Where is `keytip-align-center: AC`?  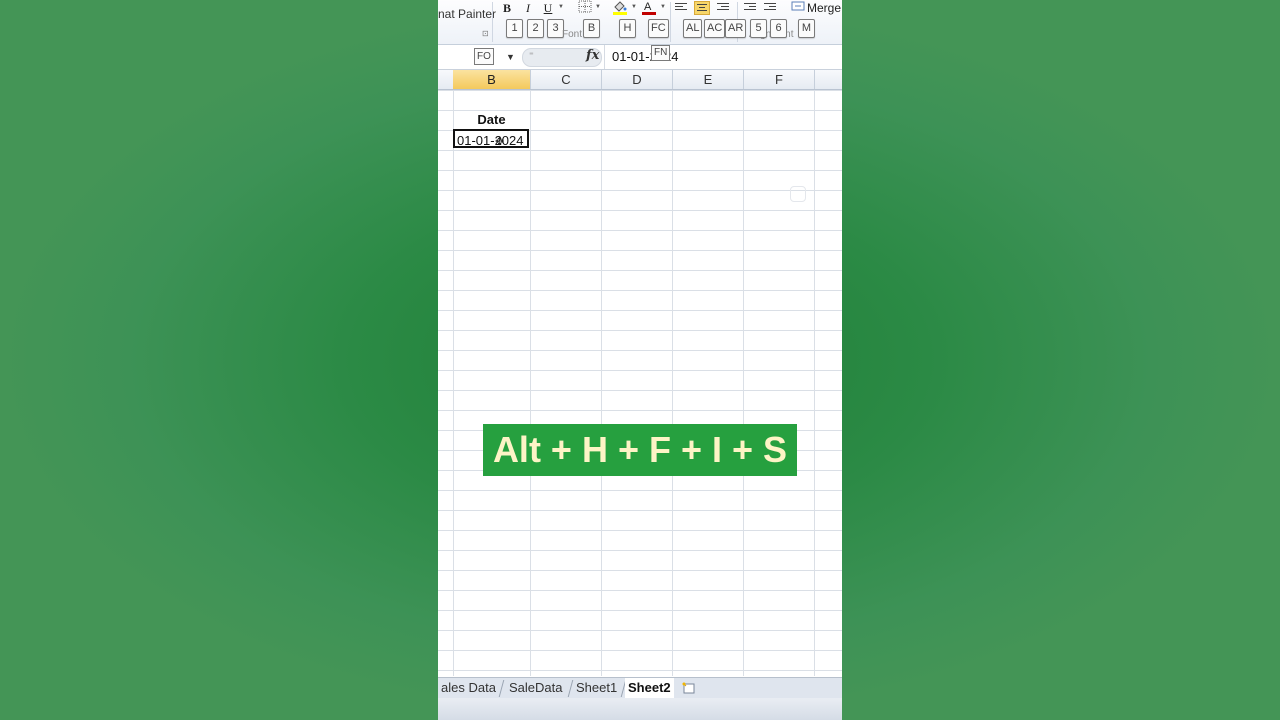 keytip-align-center: AC is located at coordinates (715, 28).